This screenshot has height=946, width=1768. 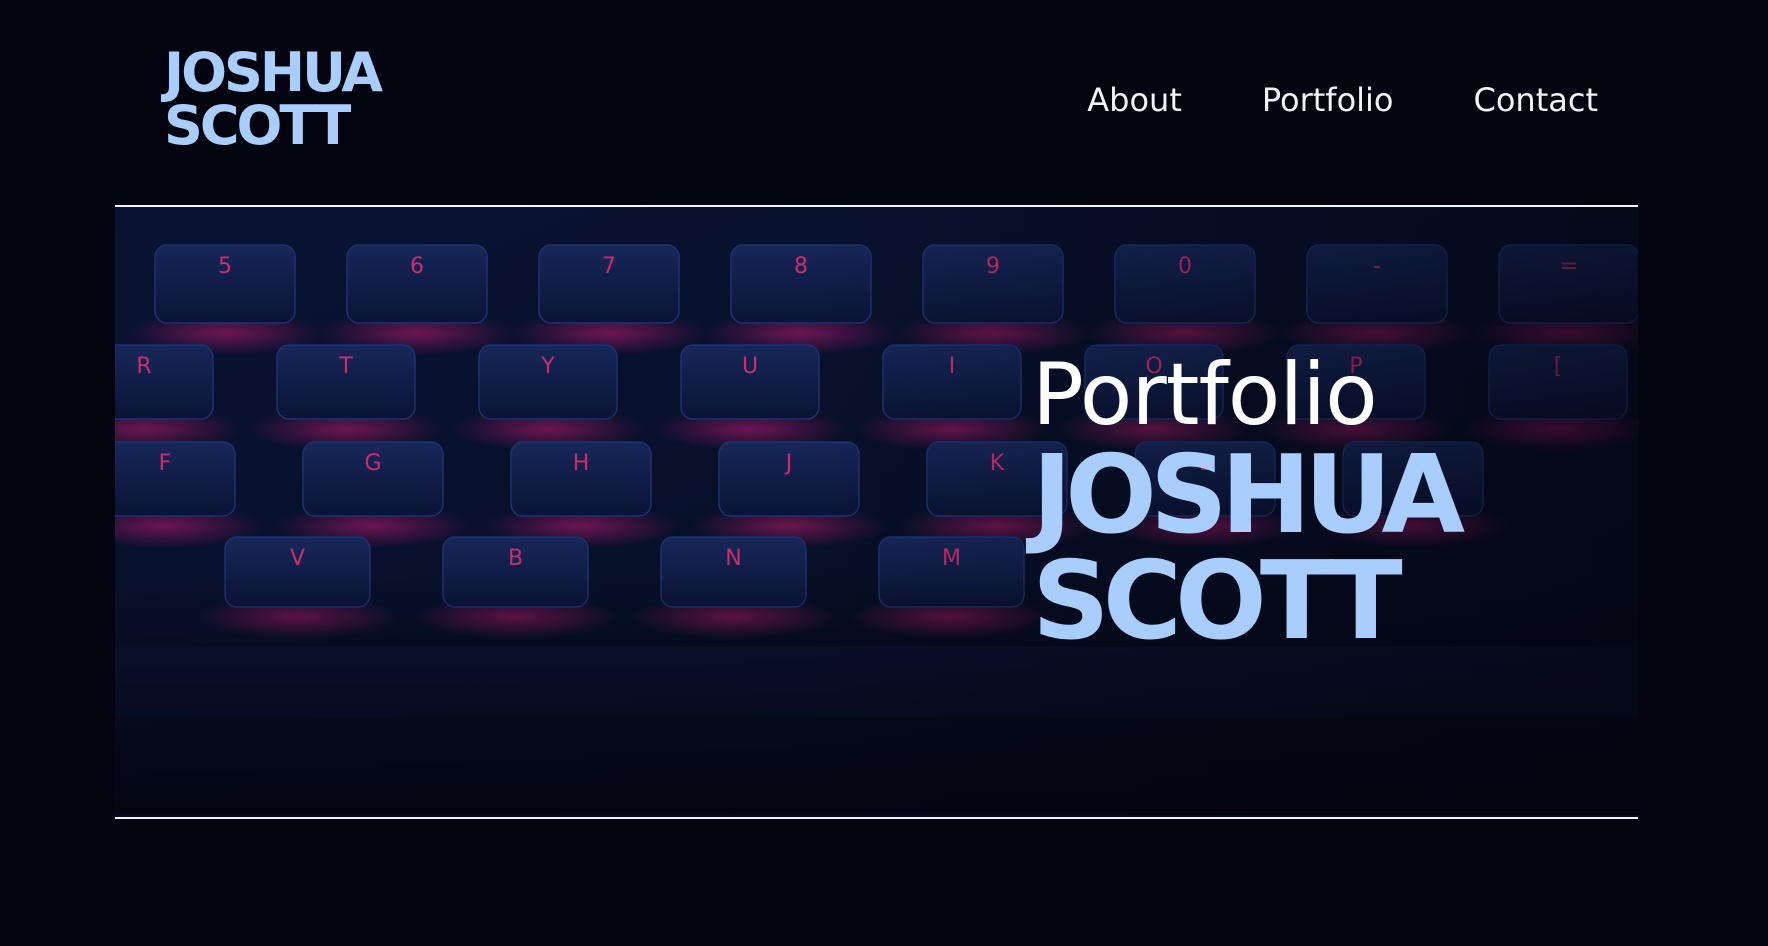 What do you see at coordinates (273, 72) in the screenshot?
I see `logo-first-name: JOSHUA` at bounding box center [273, 72].